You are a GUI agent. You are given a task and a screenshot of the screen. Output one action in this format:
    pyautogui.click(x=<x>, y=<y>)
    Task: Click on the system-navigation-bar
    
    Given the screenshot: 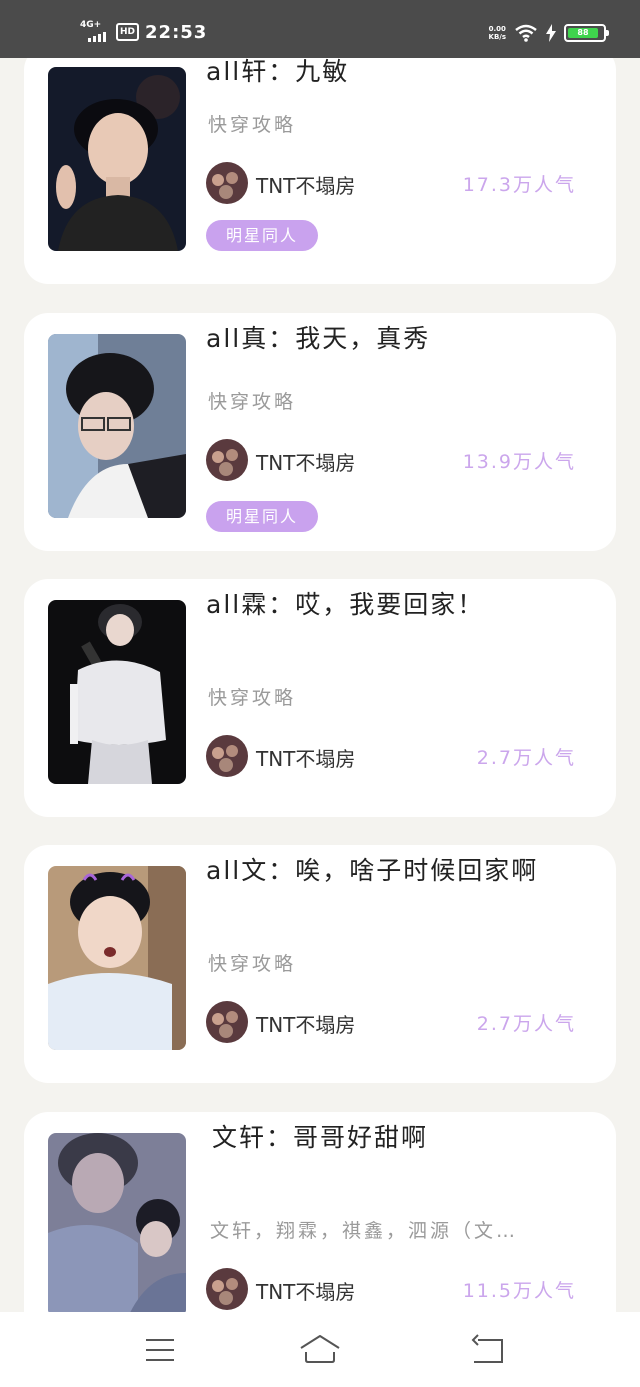 What is the action you would take?
    pyautogui.click(x=320, y=1349)
    